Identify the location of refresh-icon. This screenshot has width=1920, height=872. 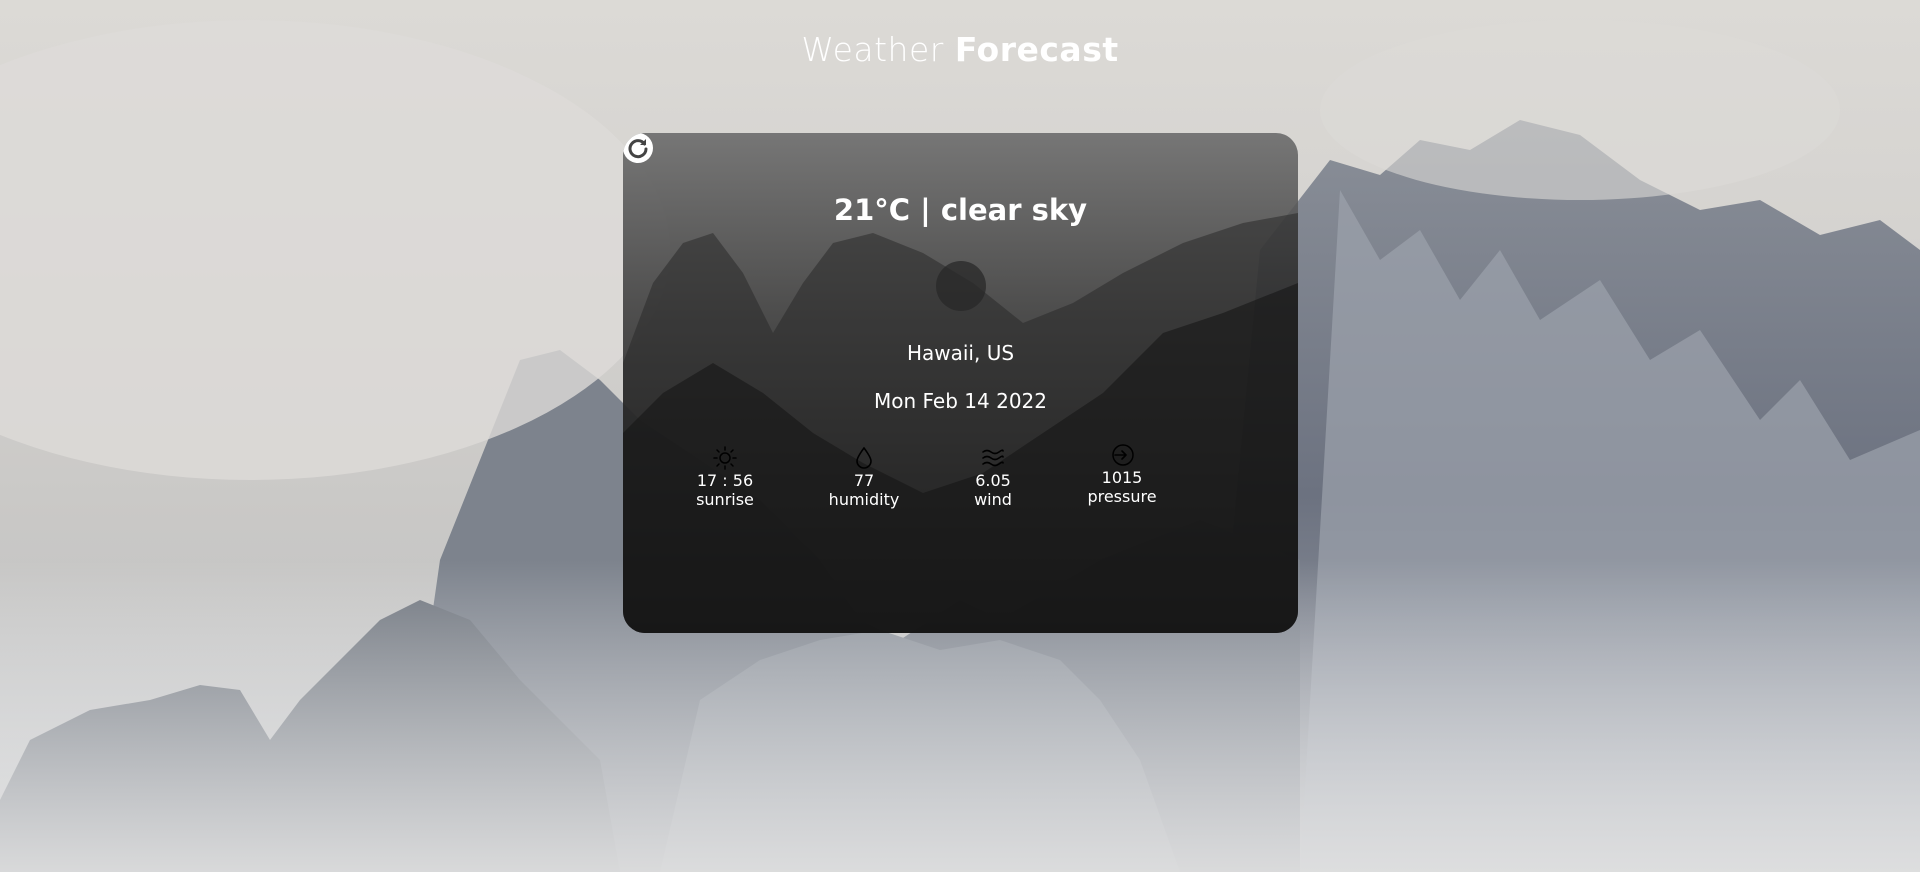
(638, 149).